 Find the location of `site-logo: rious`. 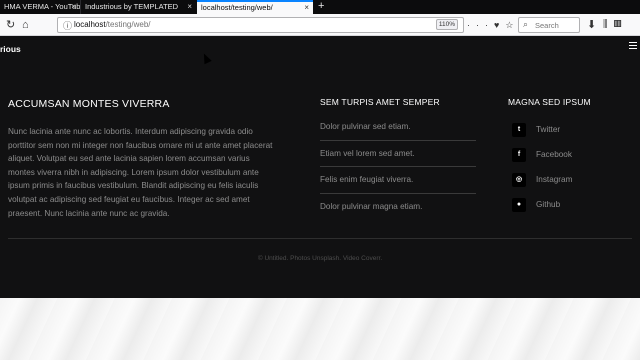

site-logo: rious is located at coordinates (10, 49).